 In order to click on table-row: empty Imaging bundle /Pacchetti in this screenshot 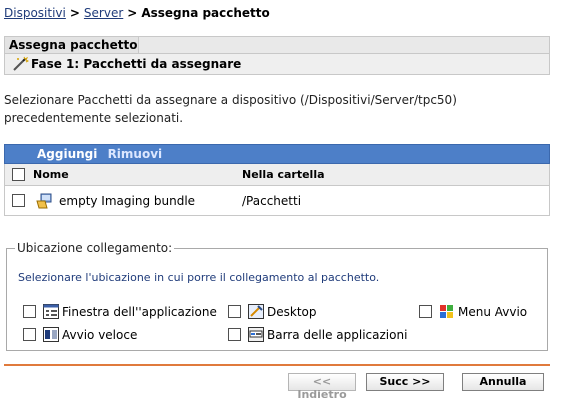, I will do `click(277, 201)`.